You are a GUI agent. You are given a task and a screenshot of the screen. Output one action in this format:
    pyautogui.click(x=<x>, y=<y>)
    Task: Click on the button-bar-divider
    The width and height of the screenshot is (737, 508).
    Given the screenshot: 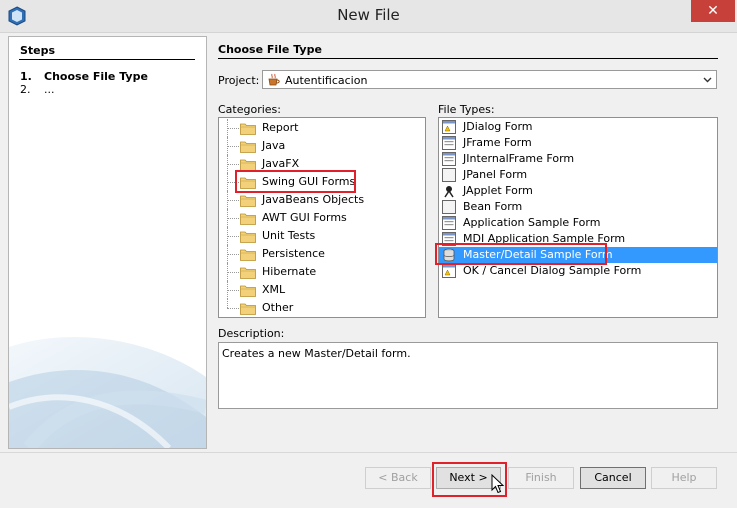 What is the action you would take?
    pyautogui.click(x=368, y=452)
    